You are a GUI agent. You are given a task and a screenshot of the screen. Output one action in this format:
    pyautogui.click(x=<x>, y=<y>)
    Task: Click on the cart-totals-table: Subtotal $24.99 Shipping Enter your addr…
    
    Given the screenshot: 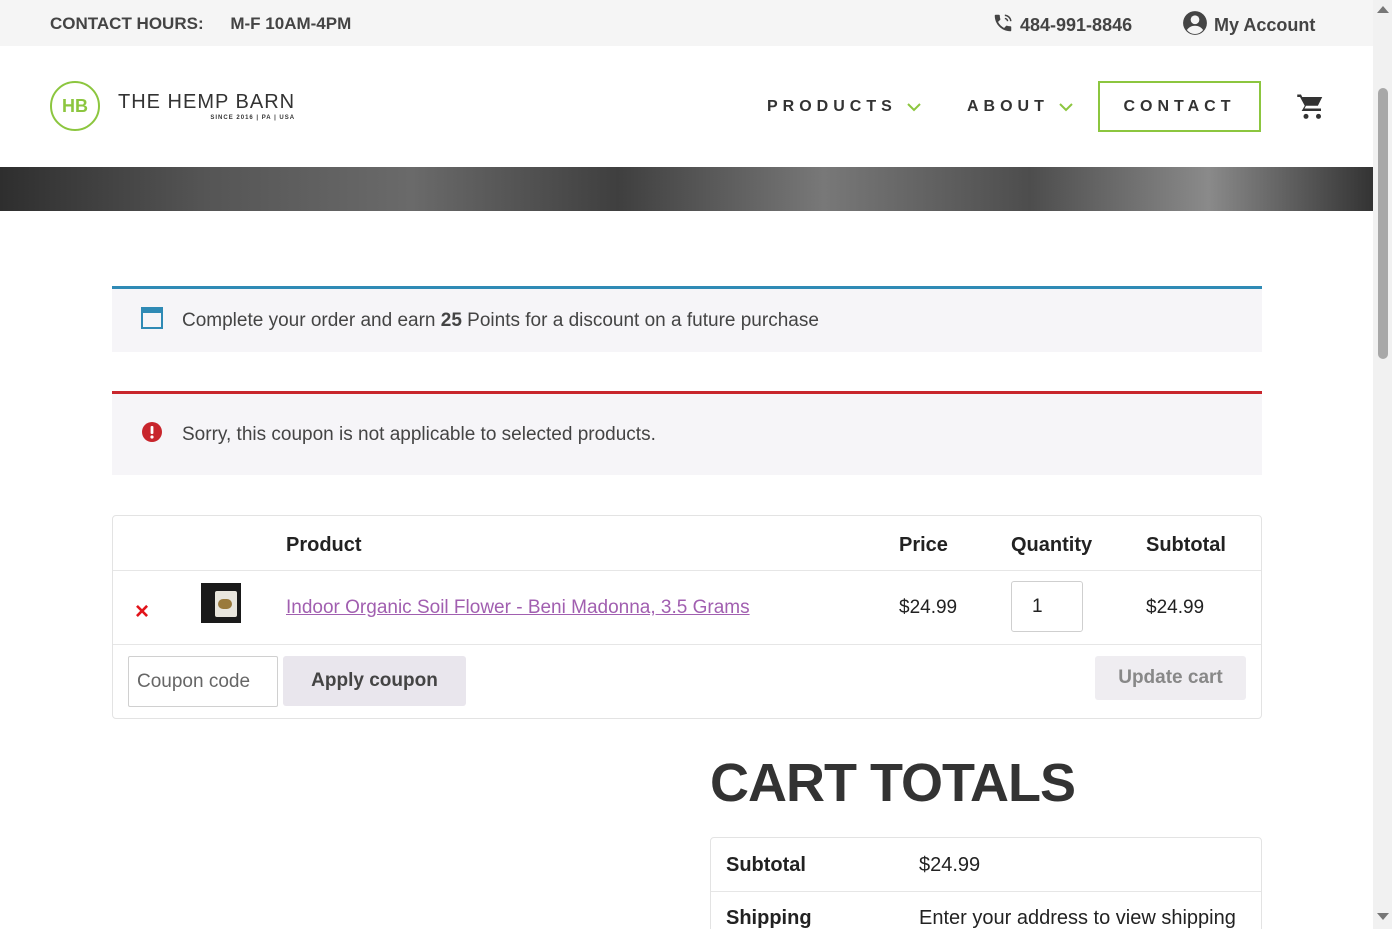 What is the action you would take?
    pyautogui.click(x=986, y=883)
    